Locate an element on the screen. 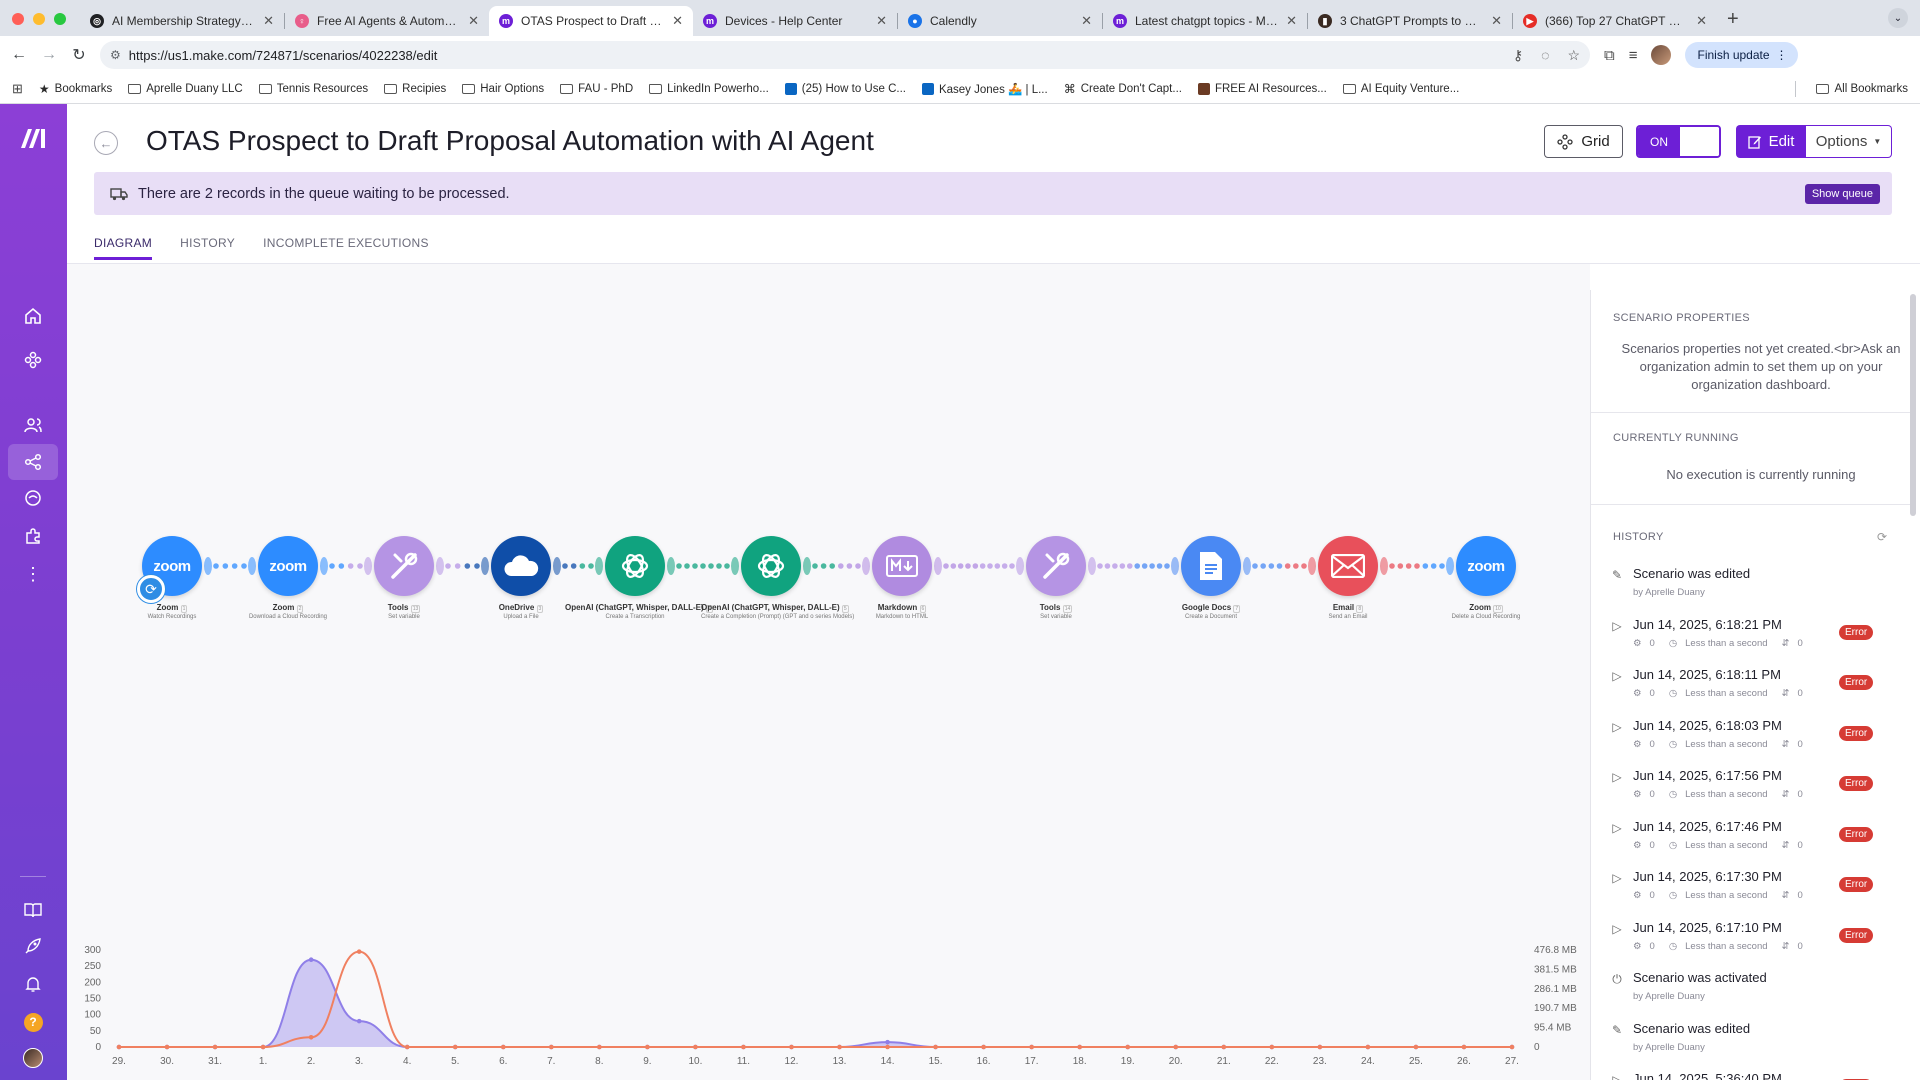 This screenshot has width=1920, height=1080. help-icon: ? is located at coordinates (33, 1022).